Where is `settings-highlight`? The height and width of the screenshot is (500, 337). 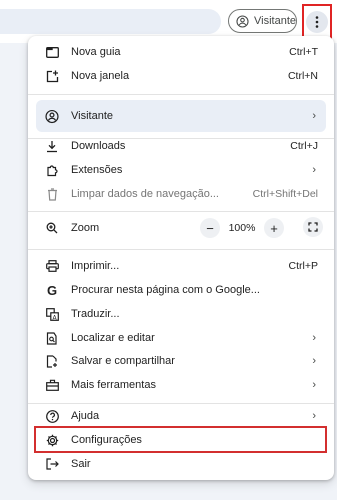
settings-highlight is located at coordinates (180, 439).